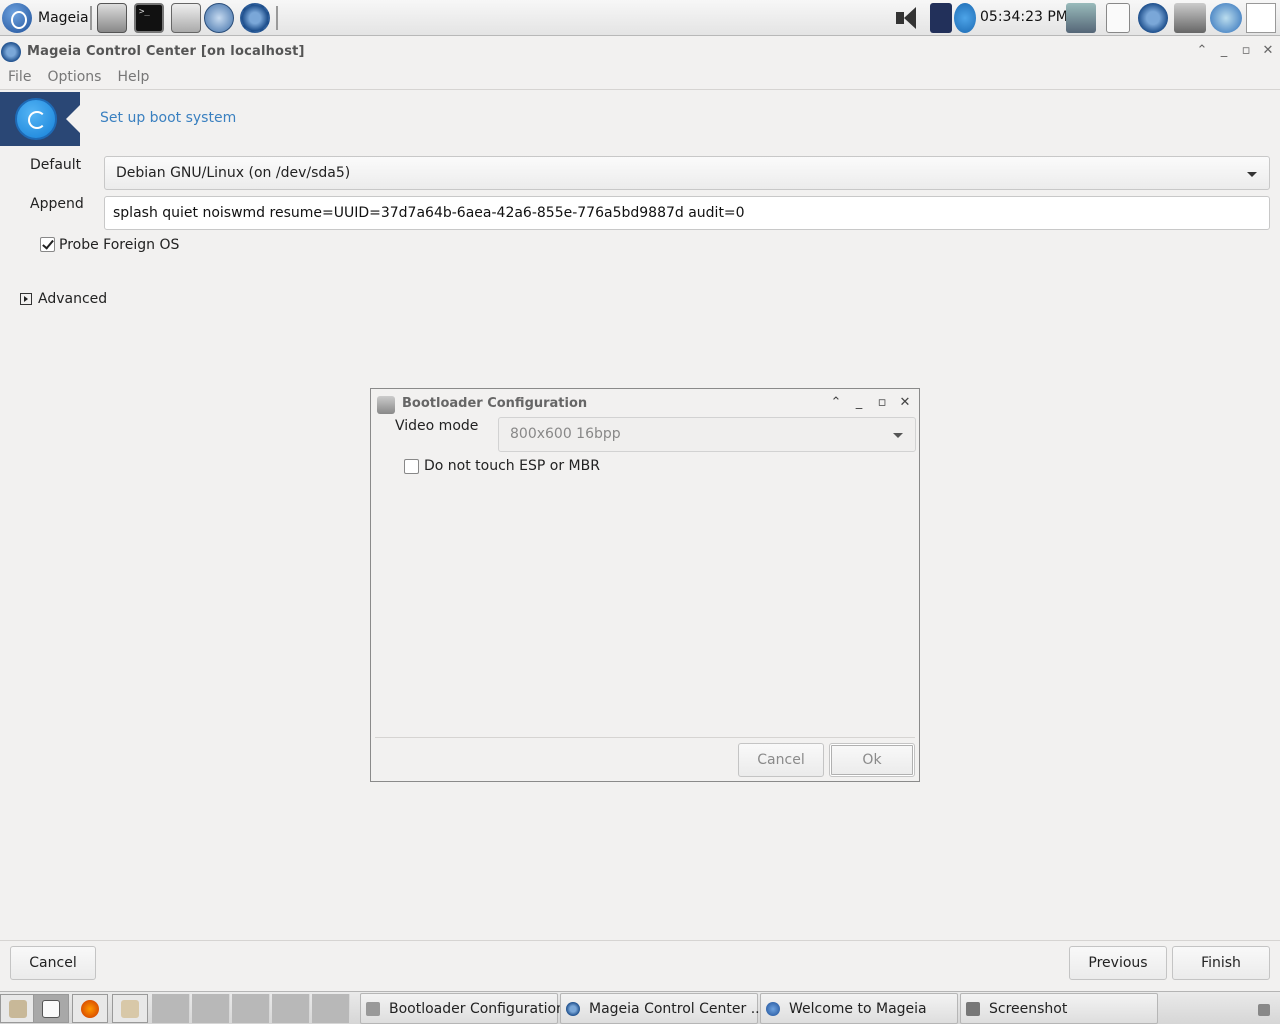  I want to click on default-label: Default, so click(56, 165).